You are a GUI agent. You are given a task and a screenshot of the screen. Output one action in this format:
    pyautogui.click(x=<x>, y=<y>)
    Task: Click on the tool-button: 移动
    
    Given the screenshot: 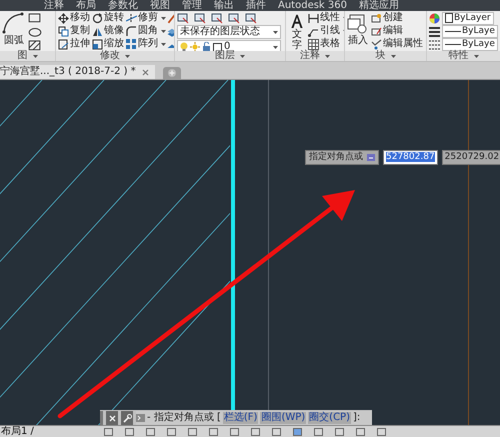 What is the action you would take?
    pyautogui.click(x=75, y=18)
    